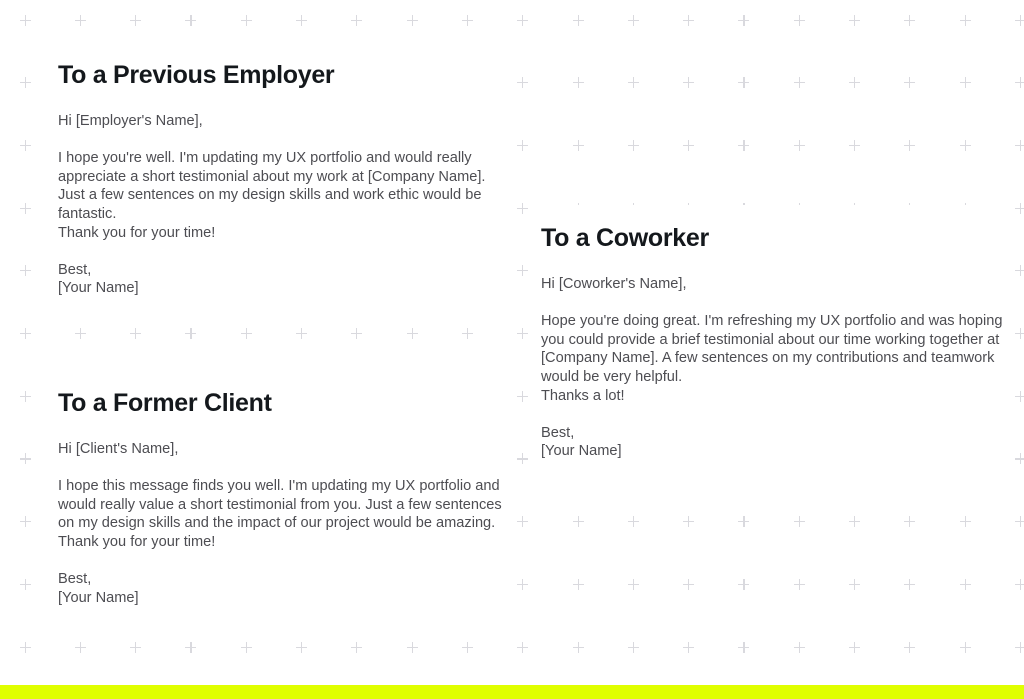 This screenshot has width=1024, height=699. Describe the element at coordinates (165, 403) in the screenshot. I see `letter-title-former-client: To a Former Client` at that location.